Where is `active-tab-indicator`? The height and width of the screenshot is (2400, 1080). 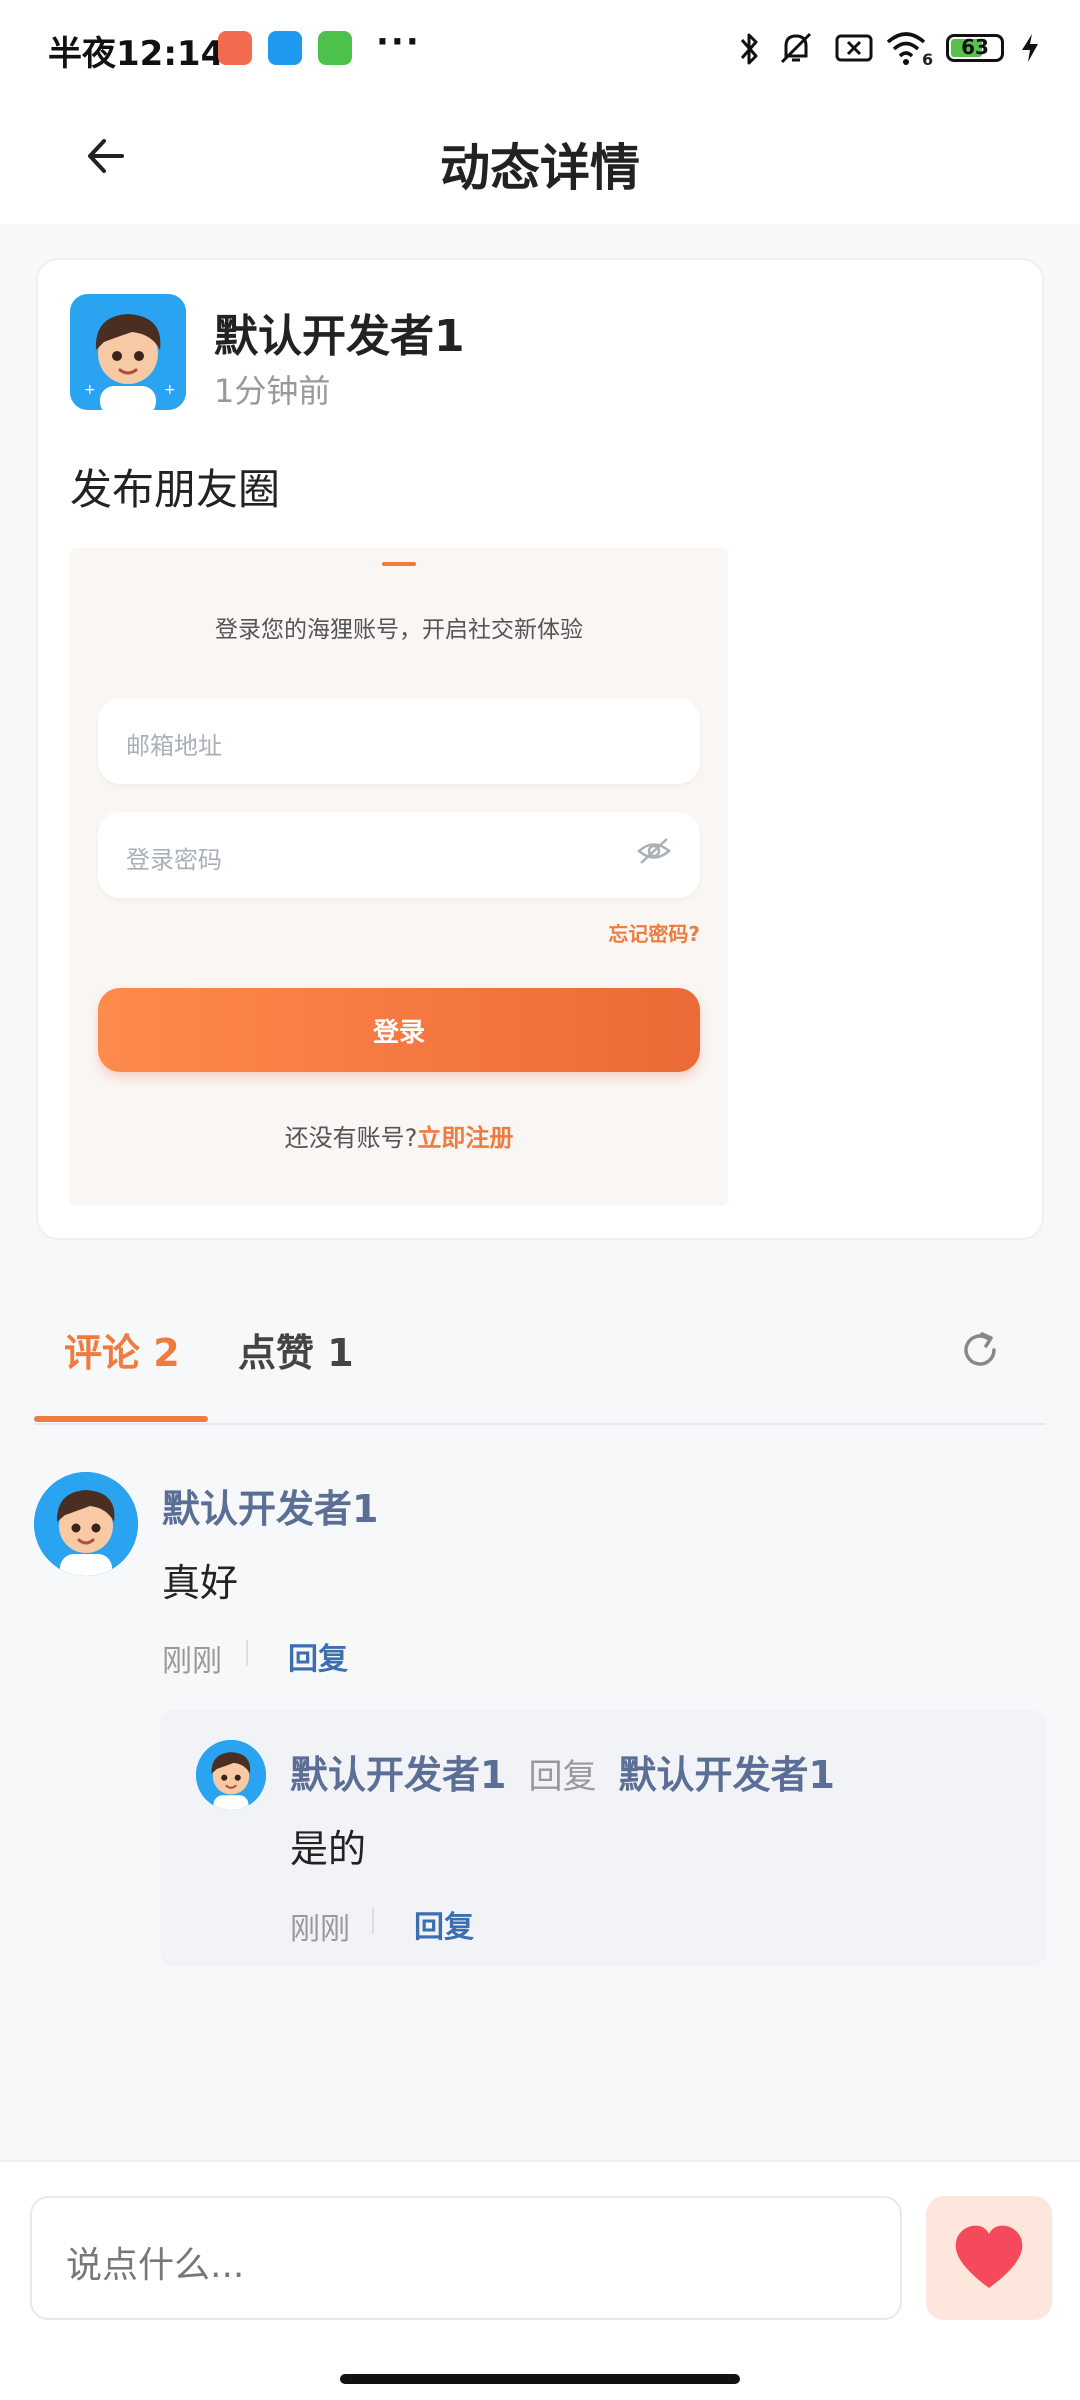
active-tab-indicator is located at coordinates (121, 1419).